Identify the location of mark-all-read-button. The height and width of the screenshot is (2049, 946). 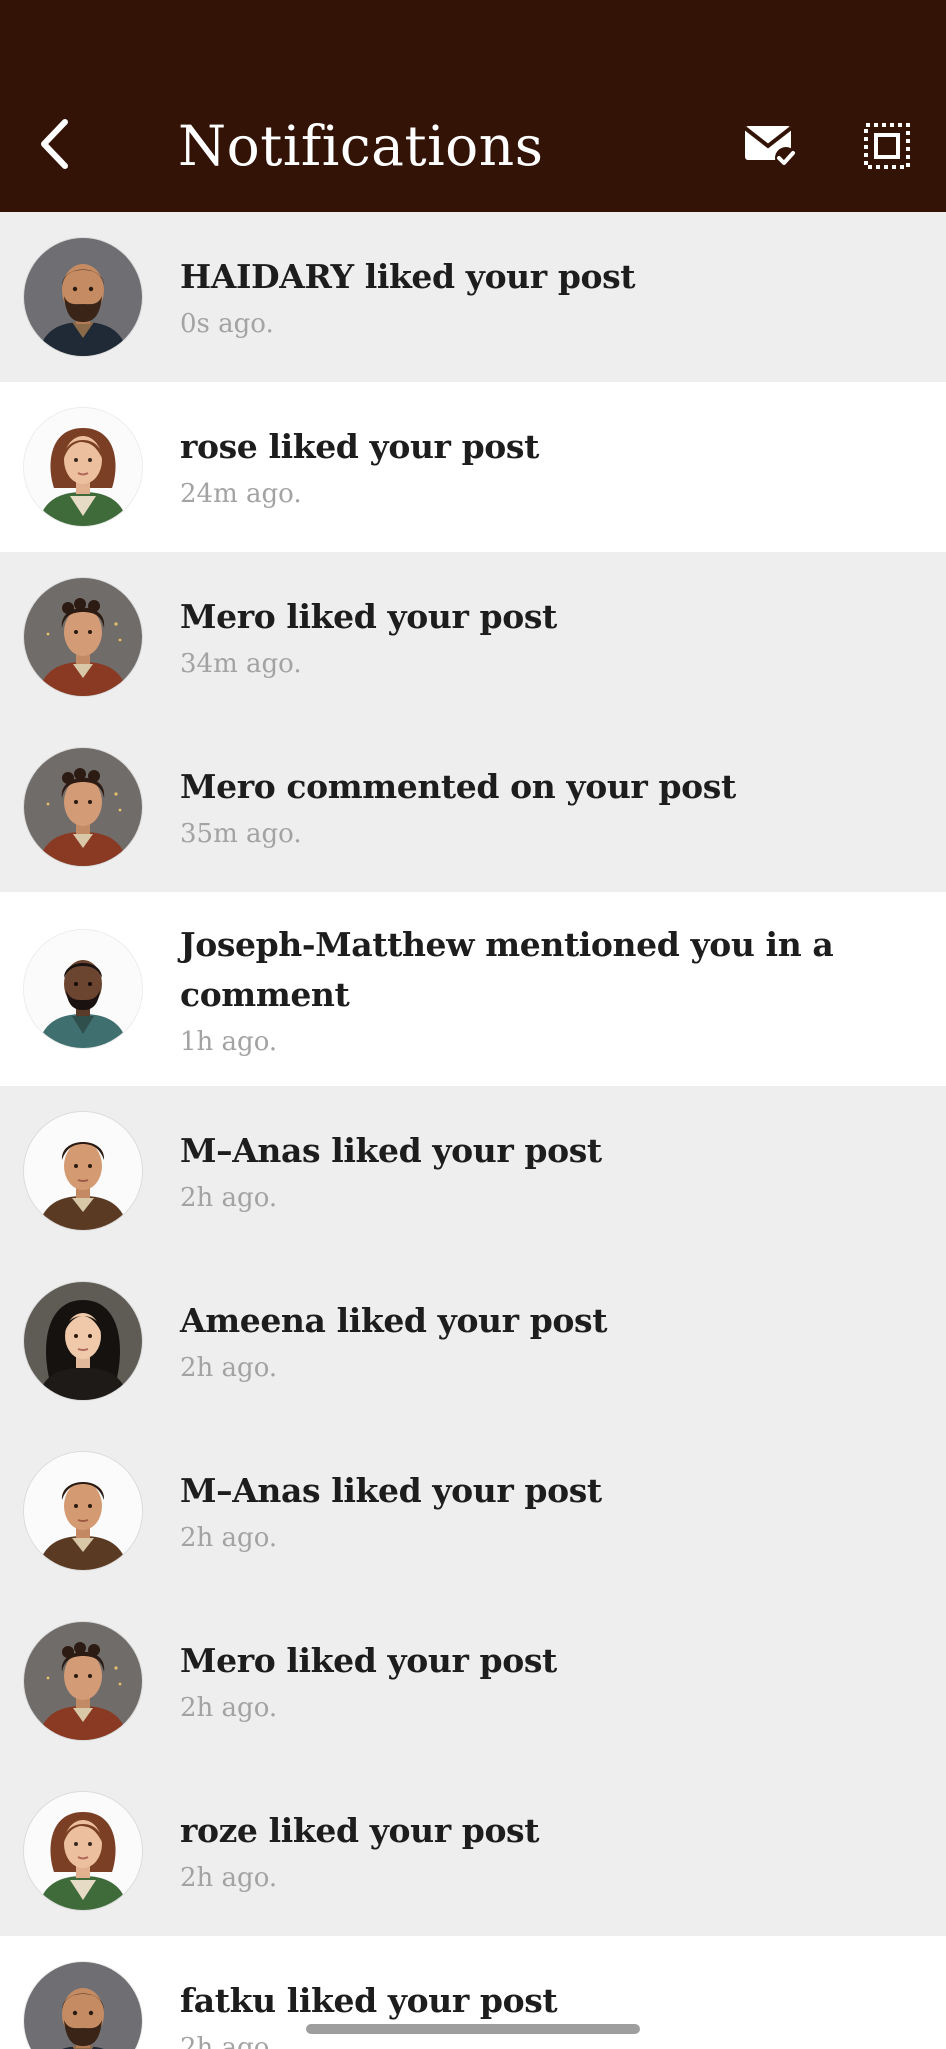
(770, 146).